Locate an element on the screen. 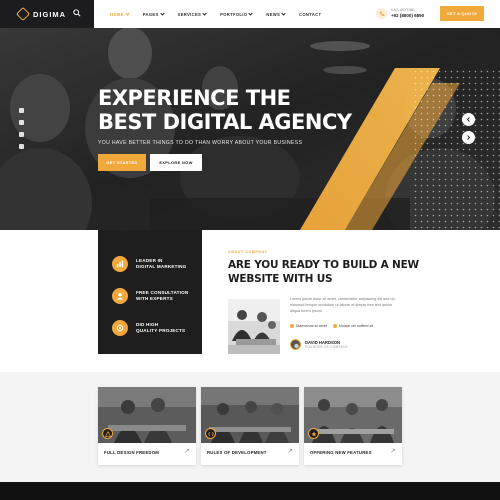 The width and height of the screenshot is (500, 500). founder-block: DAVID HARDSON FOUNDER OF COMPANY is located at coordinates (319, 344).